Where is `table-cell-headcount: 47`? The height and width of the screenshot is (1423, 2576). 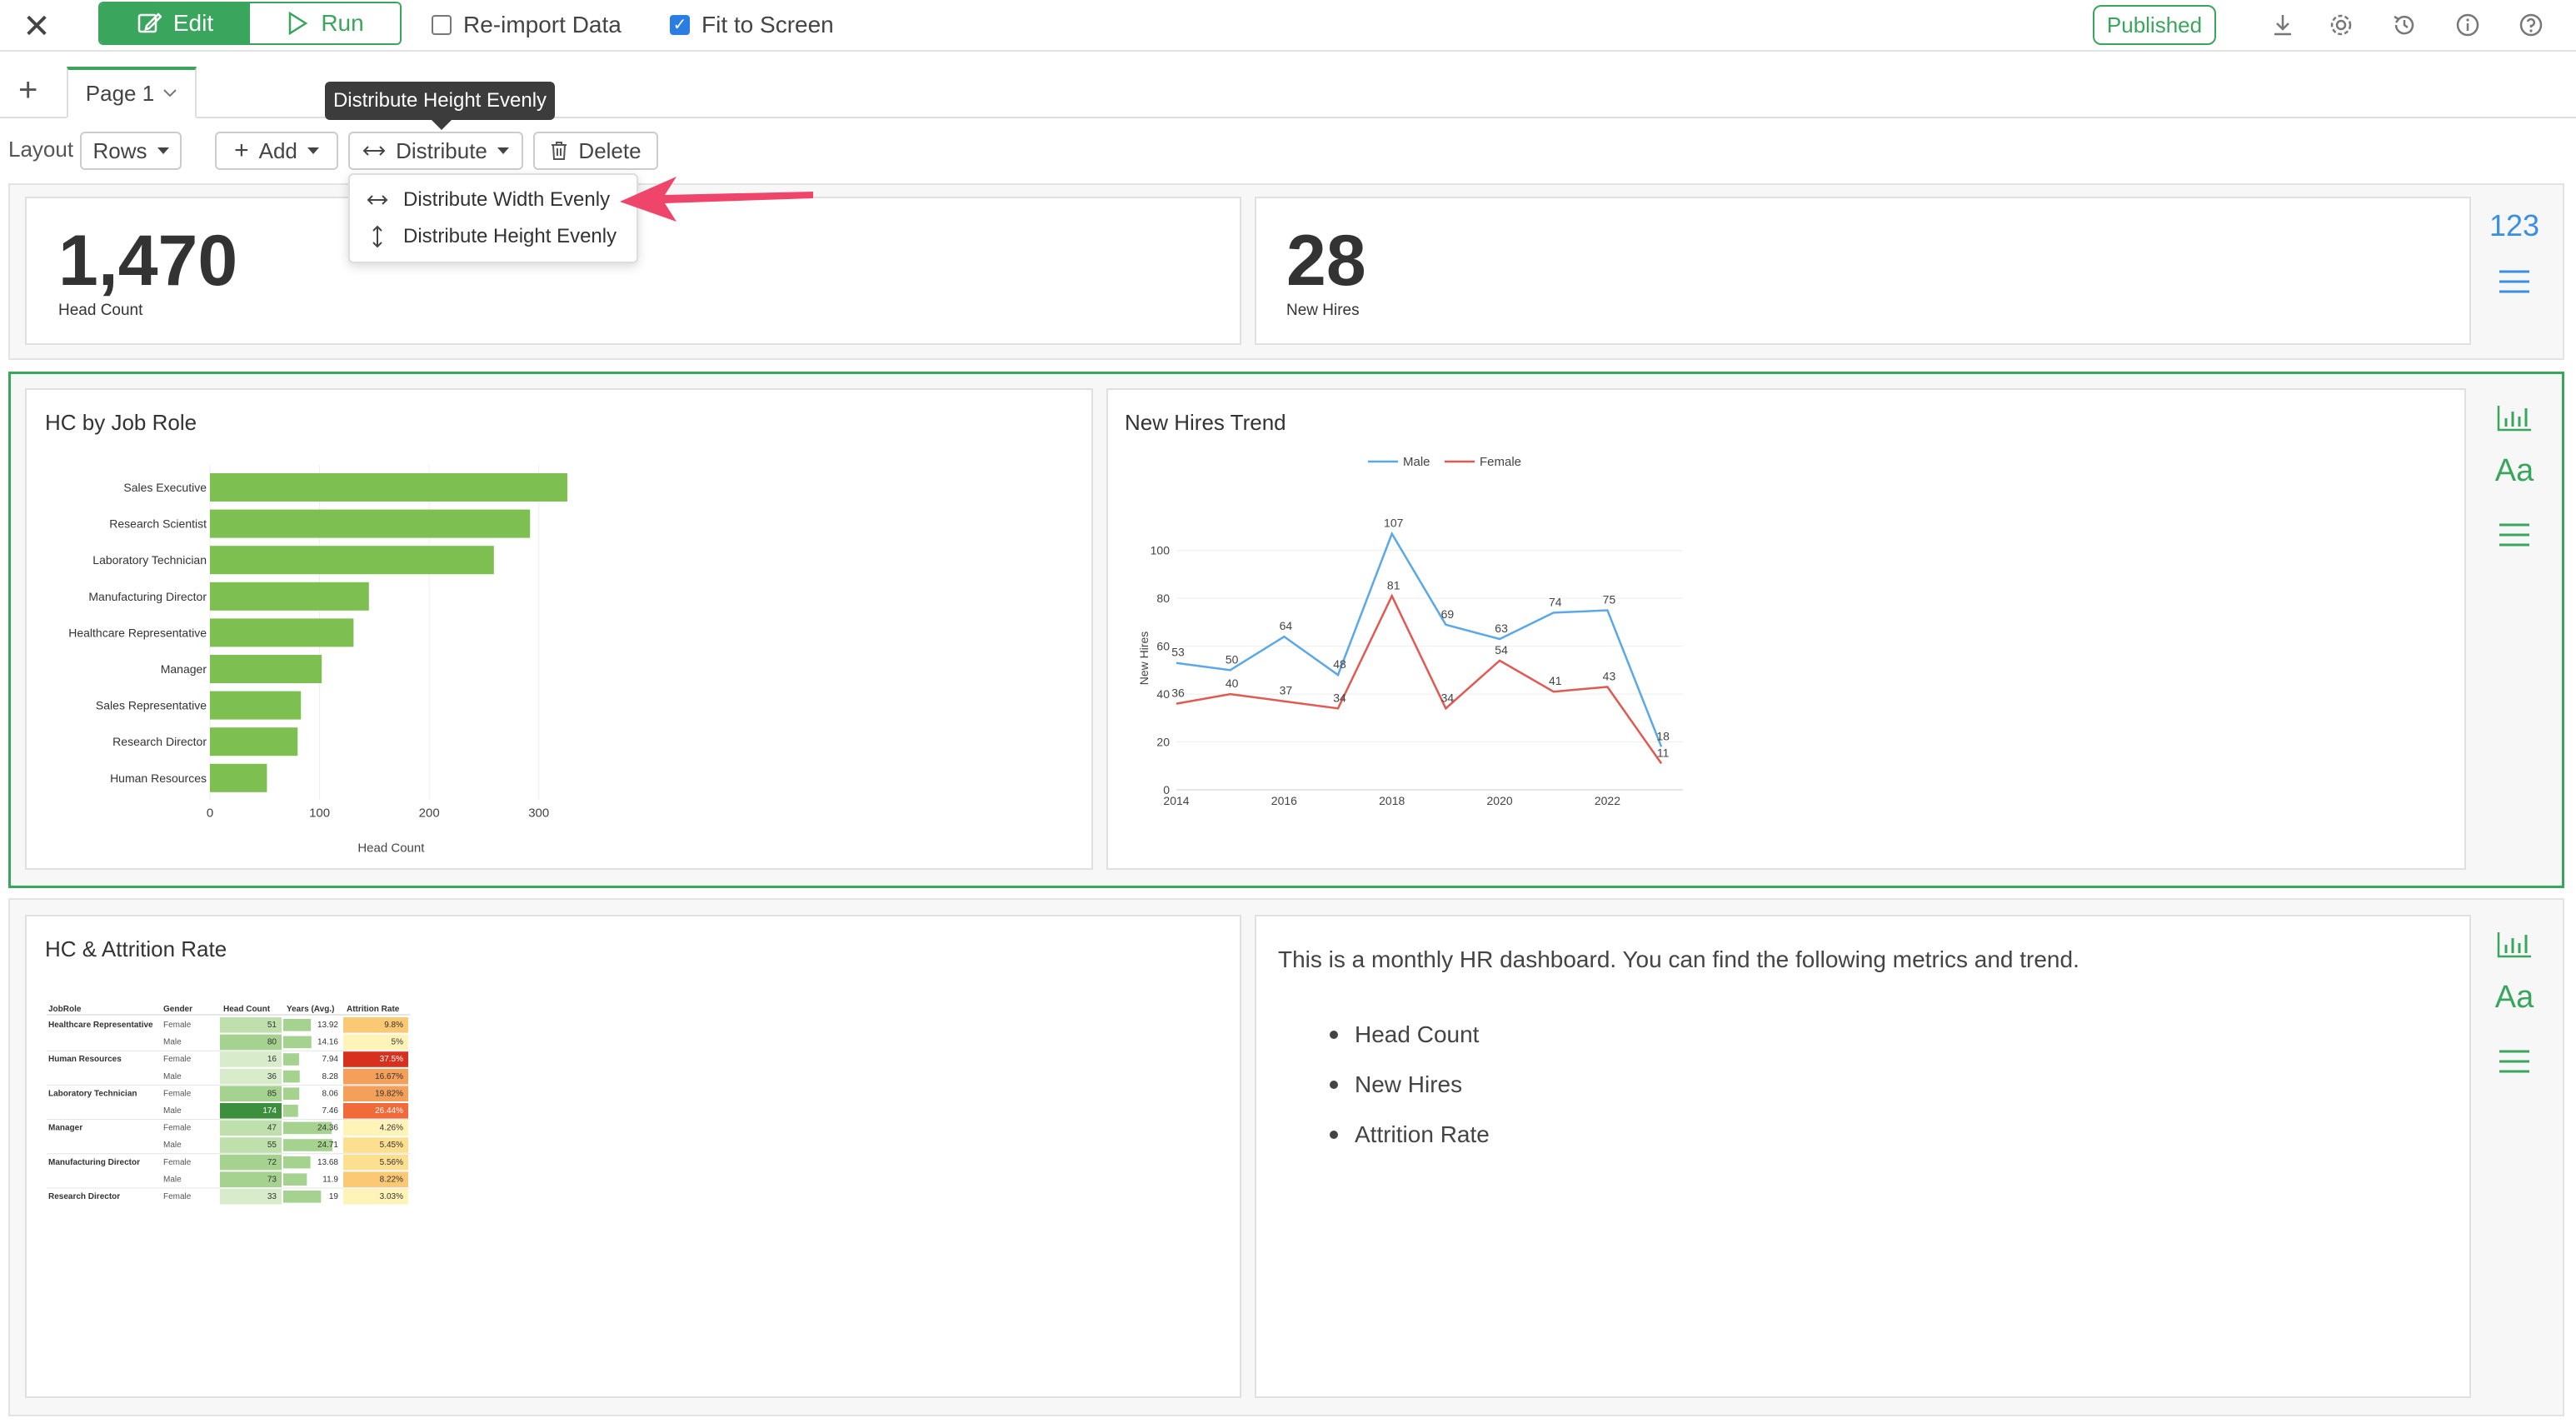 table-cell-headcount: 47 is located at coordinates (272, 1128).